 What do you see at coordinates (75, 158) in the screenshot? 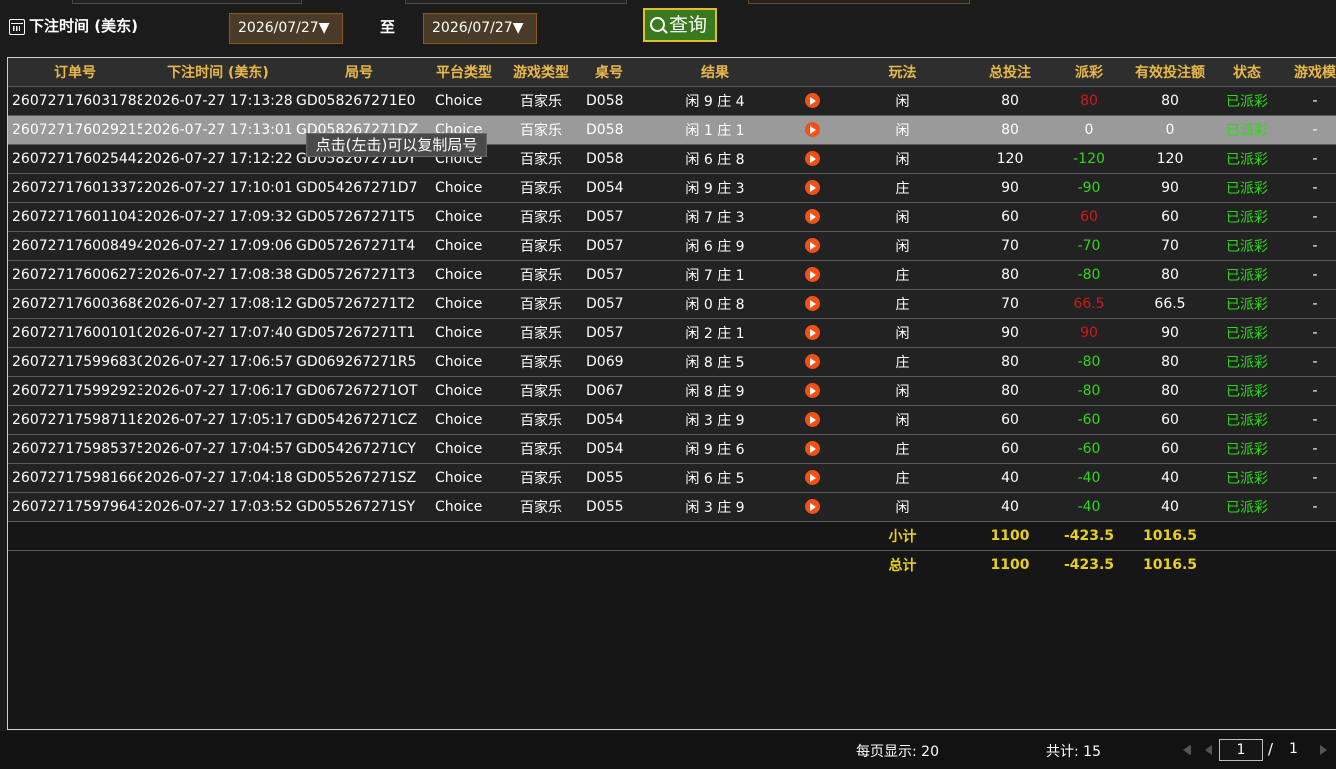
I see `order-number-cell: 260727176025442` at bounding box center [75, 158].